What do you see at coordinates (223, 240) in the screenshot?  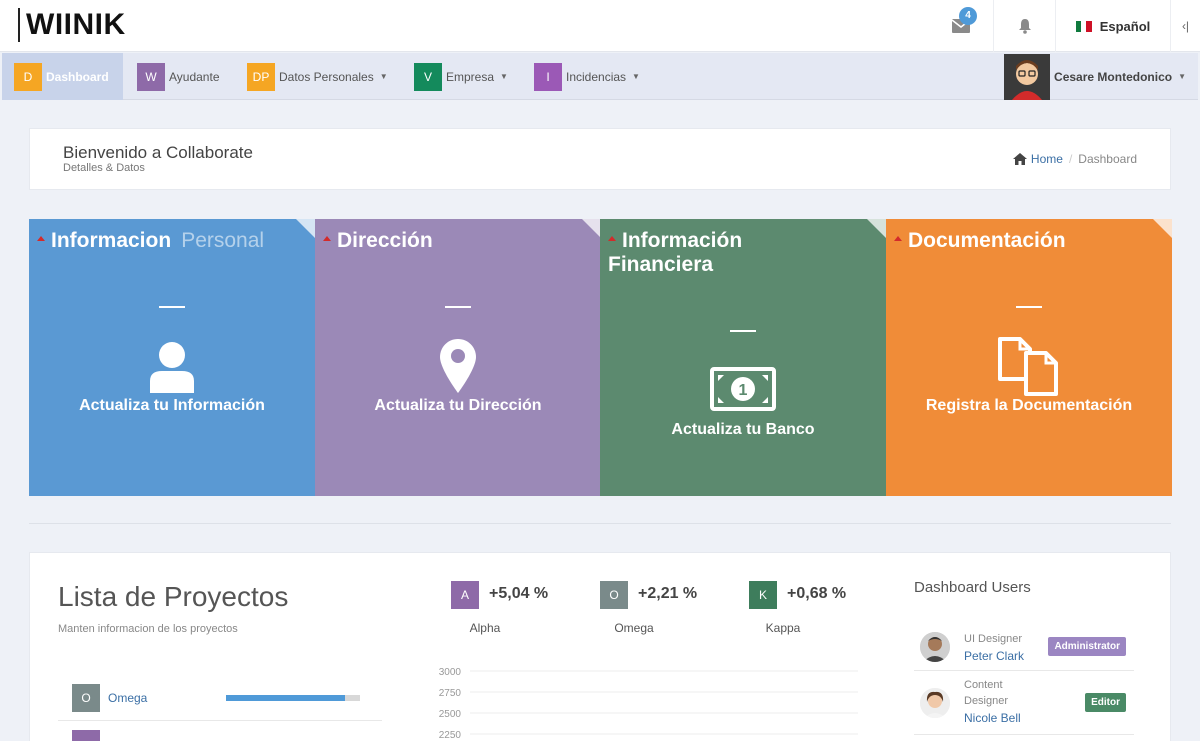 I see `tile-title-muted: Personal` at bounding box center [223, 240].